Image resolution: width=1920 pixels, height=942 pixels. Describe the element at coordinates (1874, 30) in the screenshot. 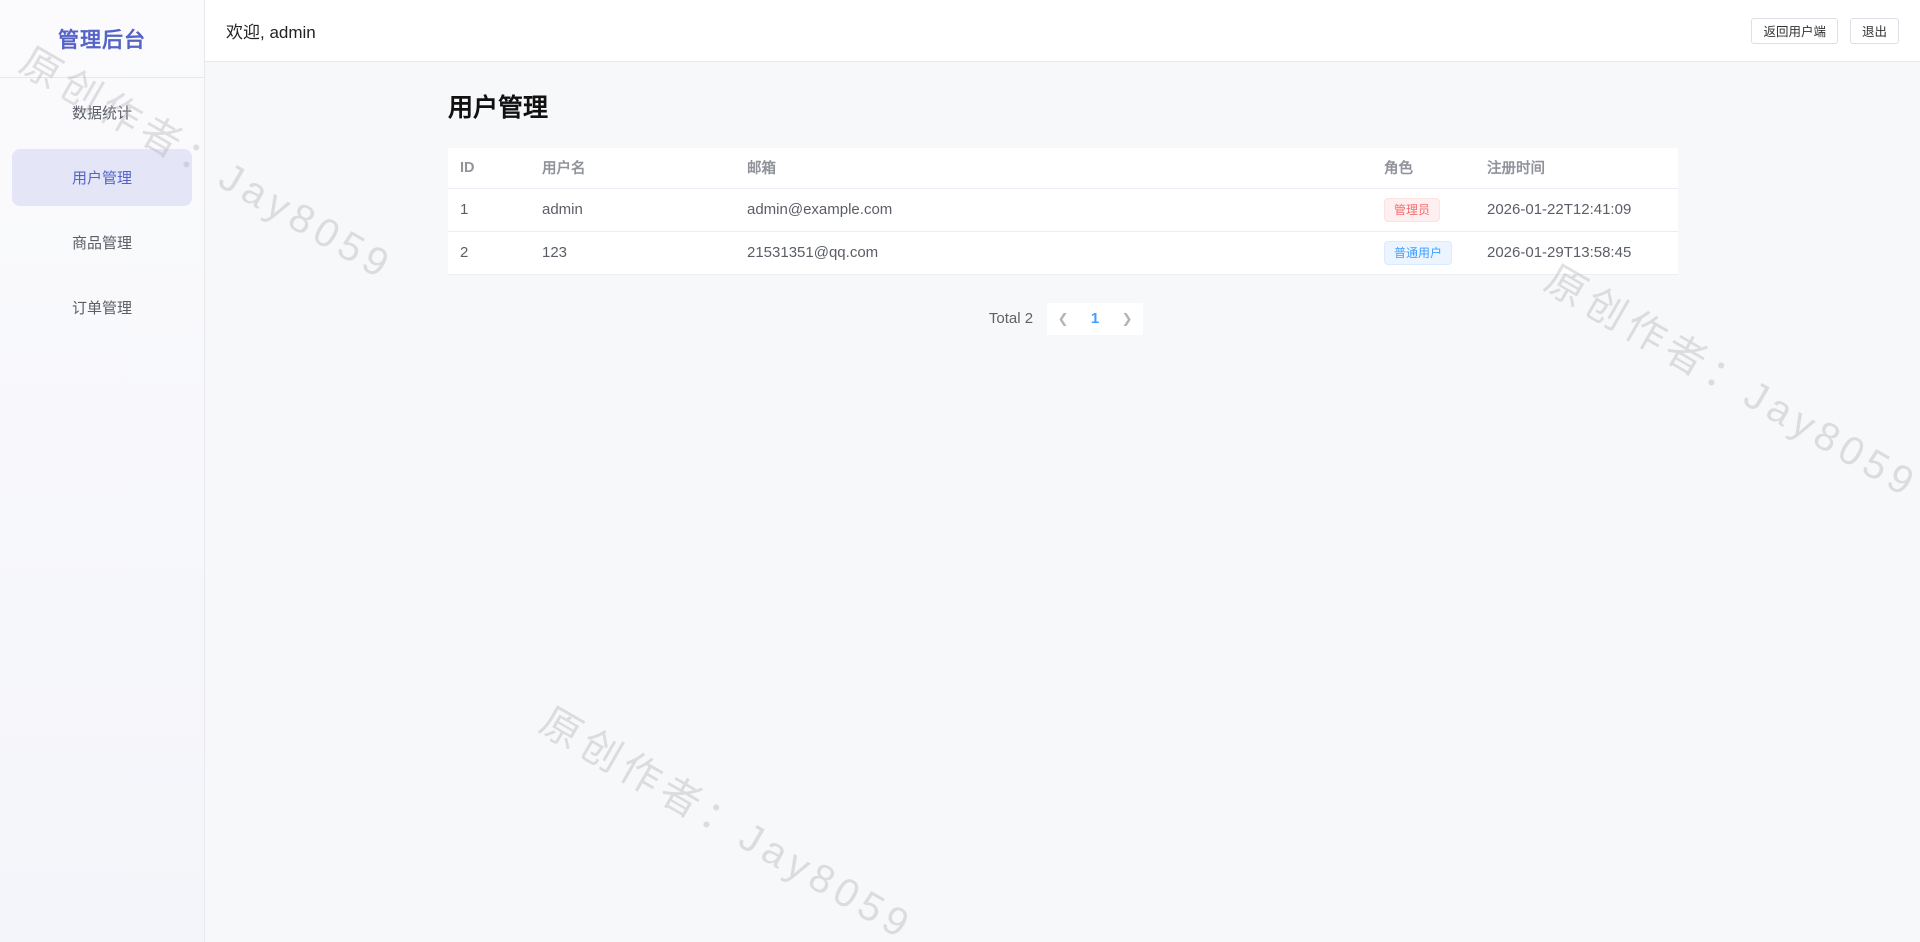

I see `logout-button: 退出` at that location.